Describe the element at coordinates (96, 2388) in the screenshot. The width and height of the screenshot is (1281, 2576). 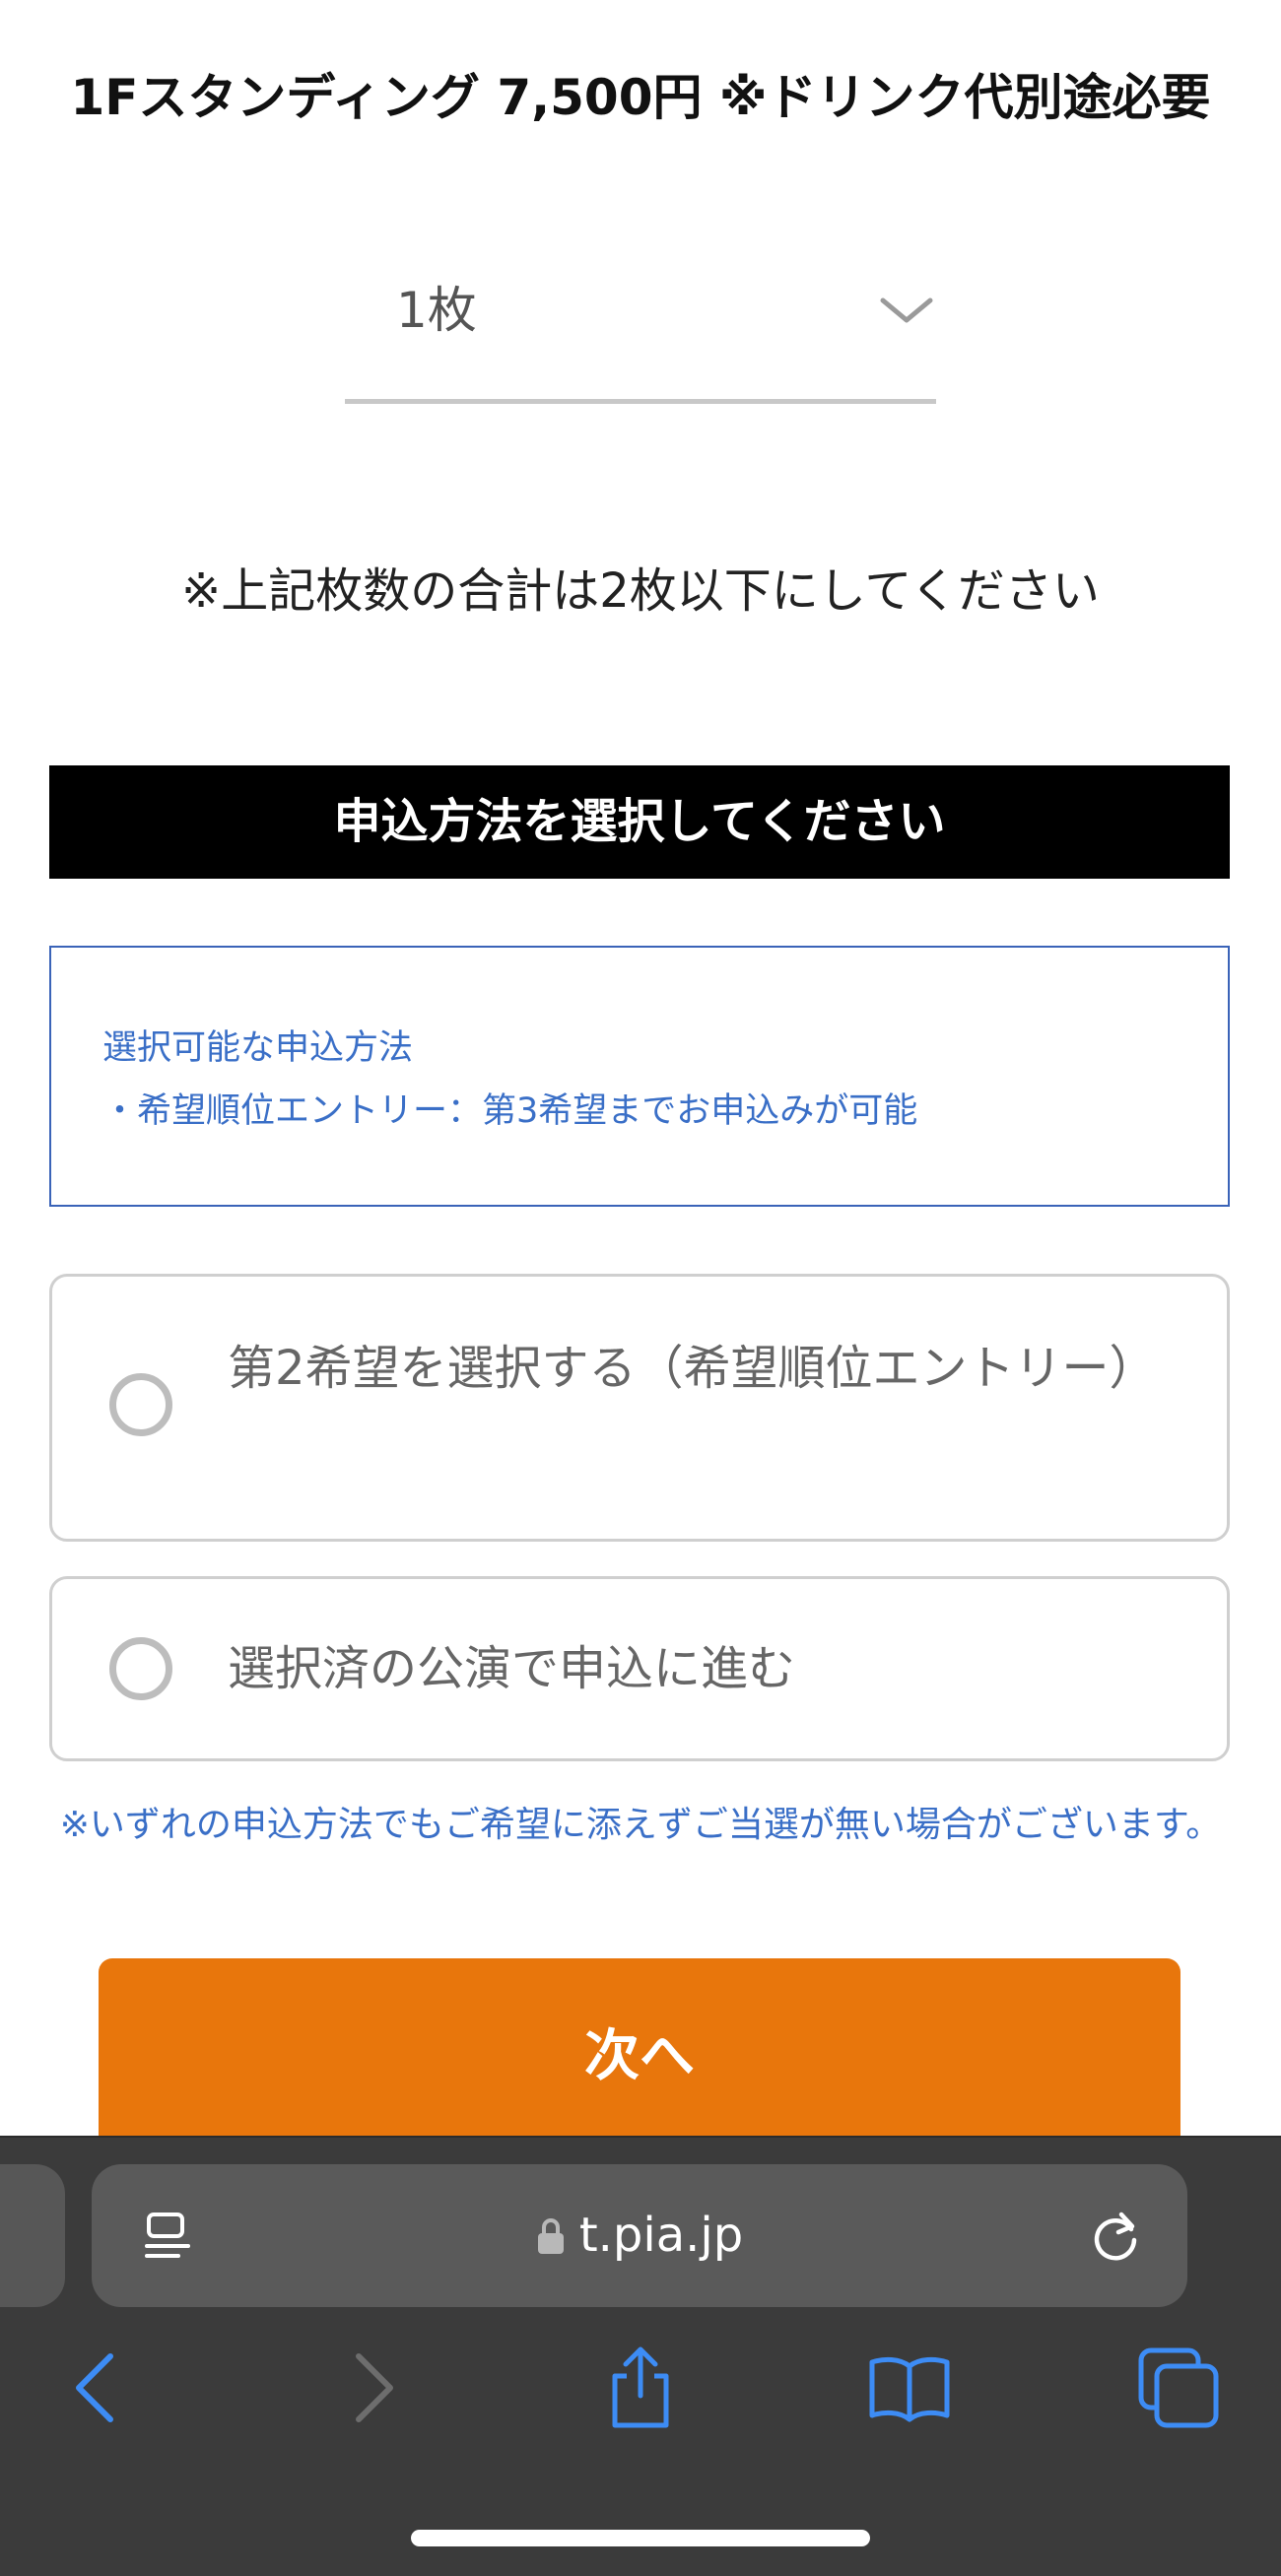
I see `chevron-left-icon` at that location.